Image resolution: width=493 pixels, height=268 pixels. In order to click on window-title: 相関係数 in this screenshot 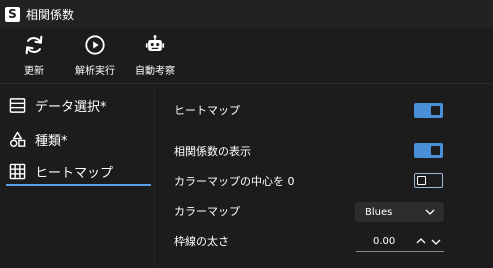, I will do `click(50, 14)`.